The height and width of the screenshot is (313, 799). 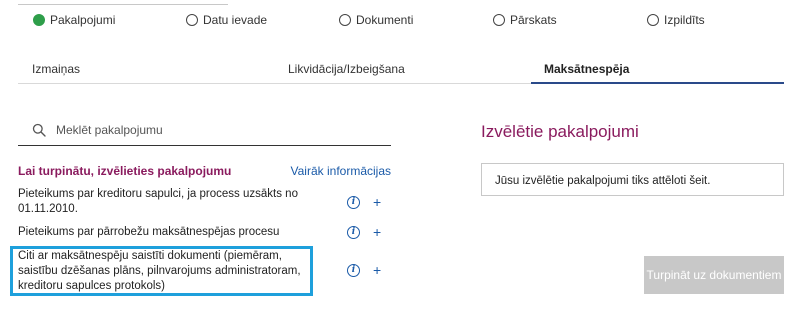 I want to click on step-datu-ievade: Datu ievade, so click(x=226, y=20).